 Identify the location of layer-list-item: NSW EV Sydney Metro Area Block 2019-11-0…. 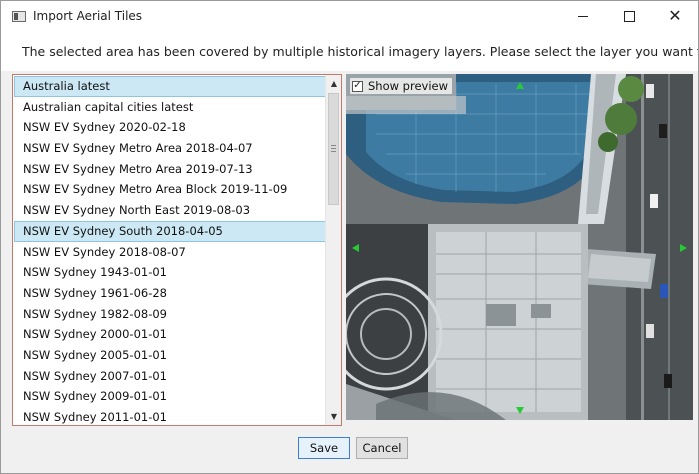
(170, 189).